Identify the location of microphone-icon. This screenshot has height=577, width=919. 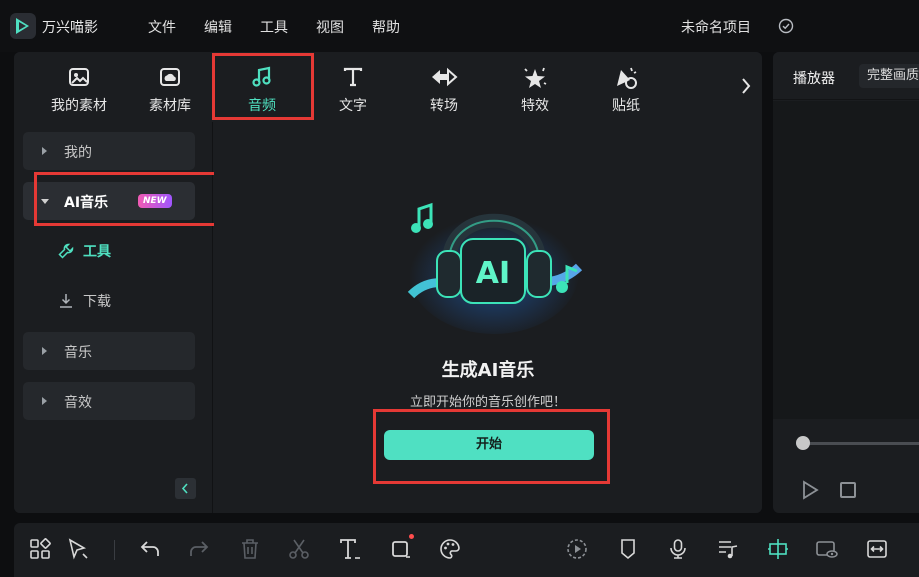
(678, 549).